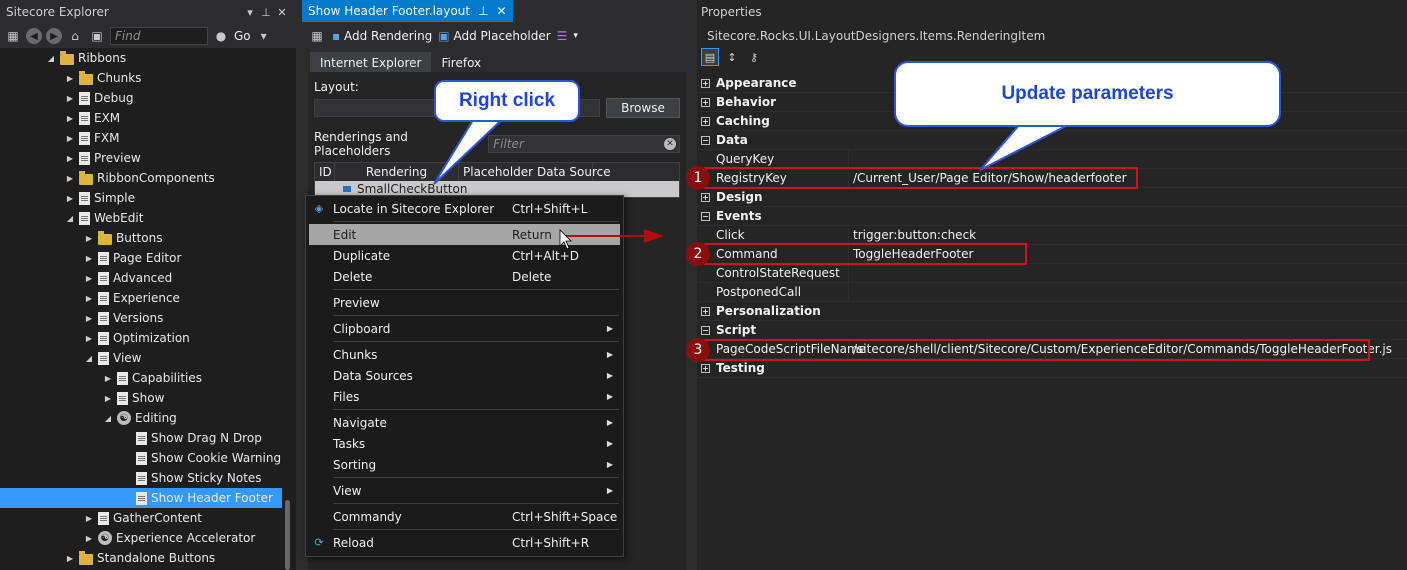  I want to click on property-pages-icon: ⚷, so click(754, 57).